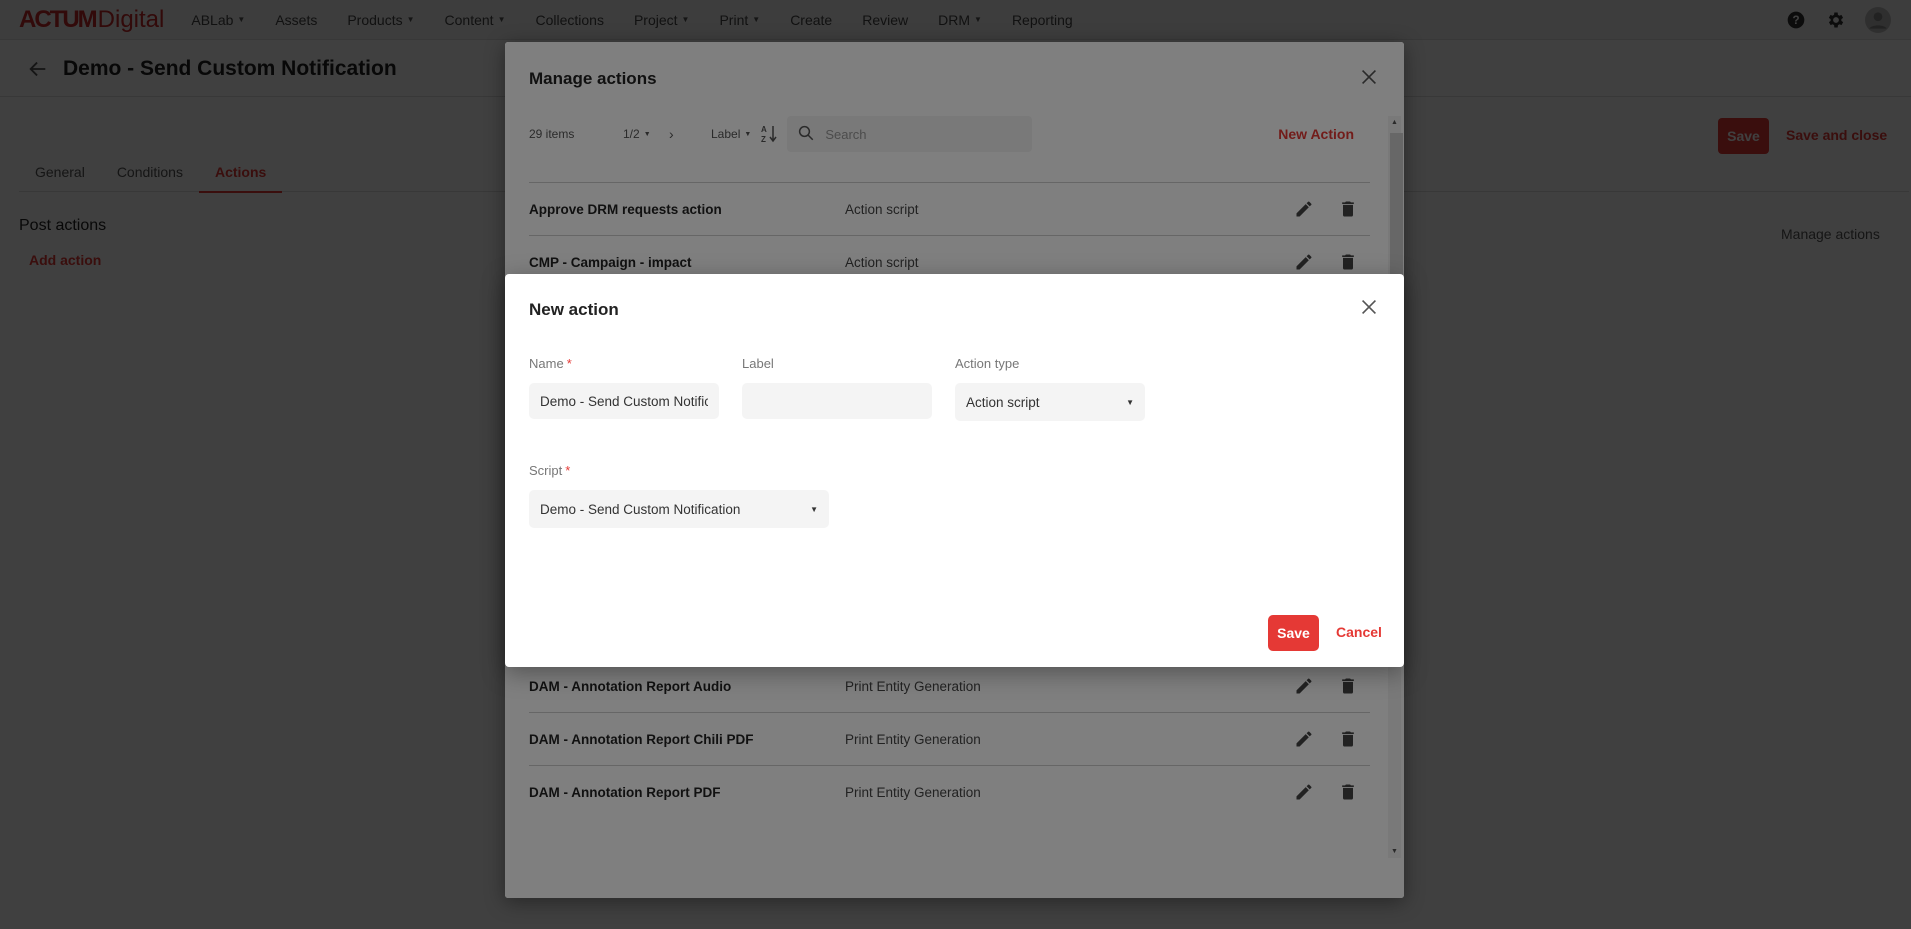 This screenshot has width=1911, height=929. I want to click on label-field-label: Label, so click(758, 363).